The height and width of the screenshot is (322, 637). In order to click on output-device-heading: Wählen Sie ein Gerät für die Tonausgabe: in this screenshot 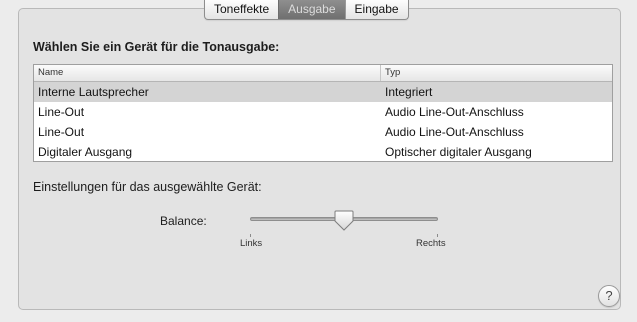, I will do `click(156, 47)`.